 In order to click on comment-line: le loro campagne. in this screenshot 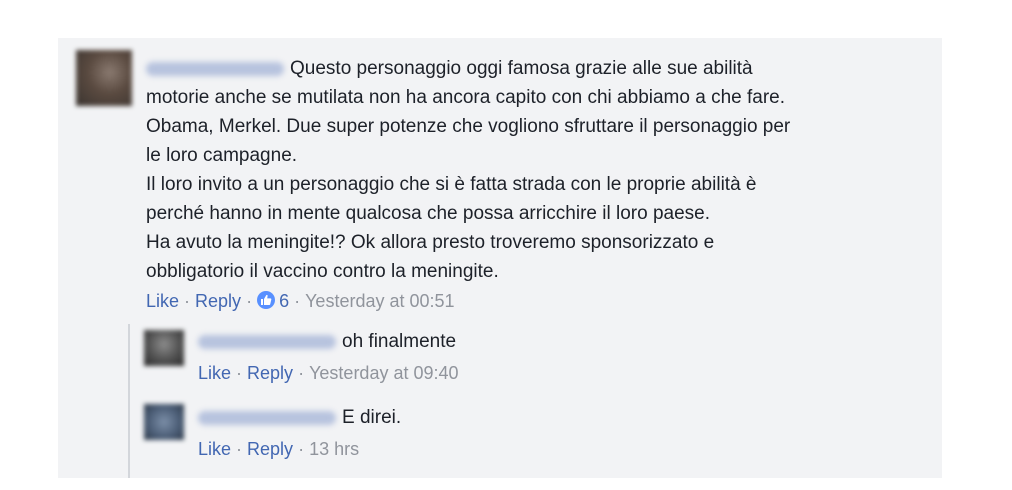, I will do `click(222, 155)`.